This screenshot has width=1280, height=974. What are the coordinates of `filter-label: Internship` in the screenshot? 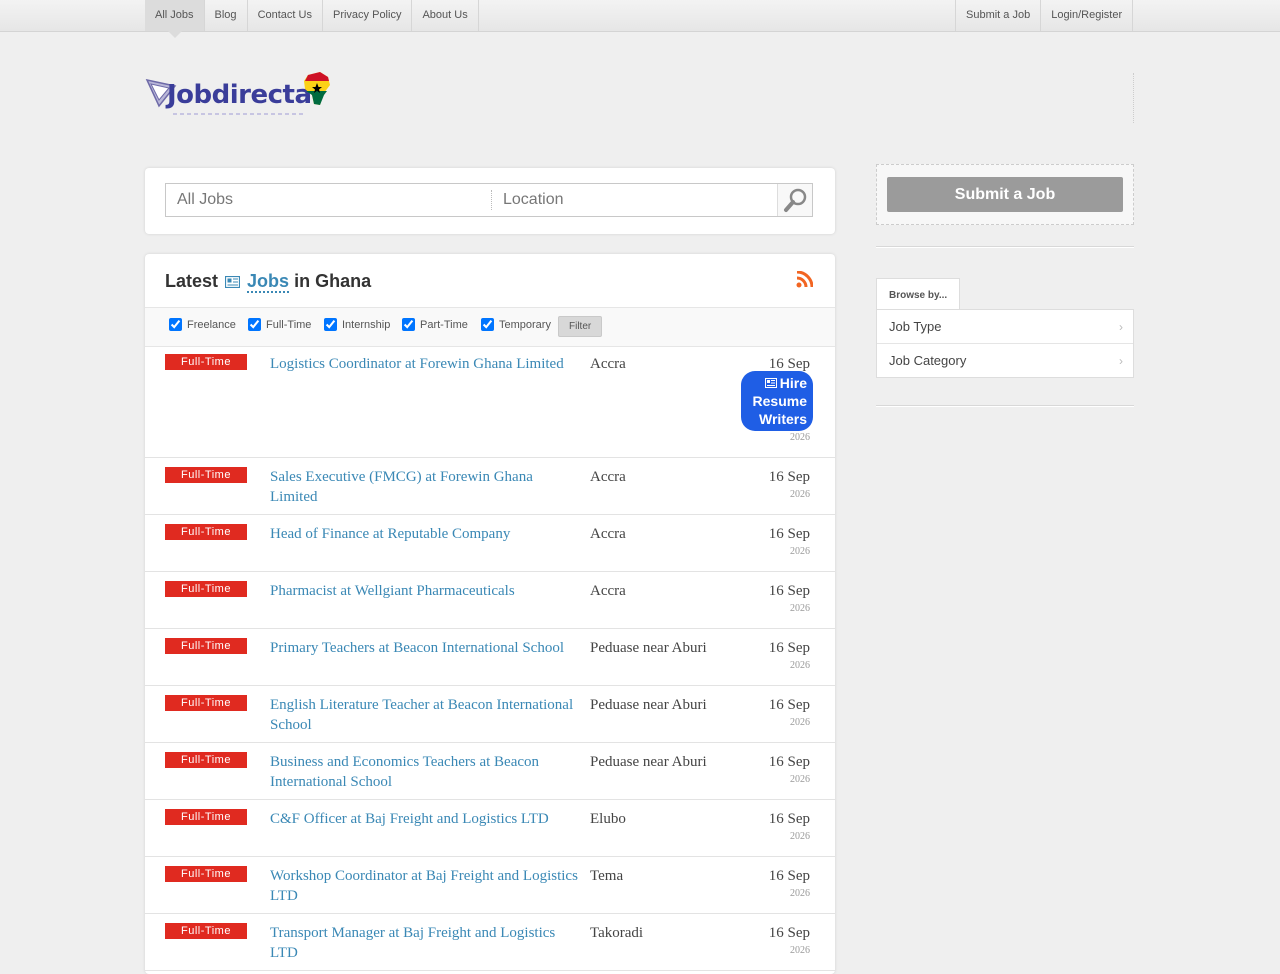 It's located at (366, 324).